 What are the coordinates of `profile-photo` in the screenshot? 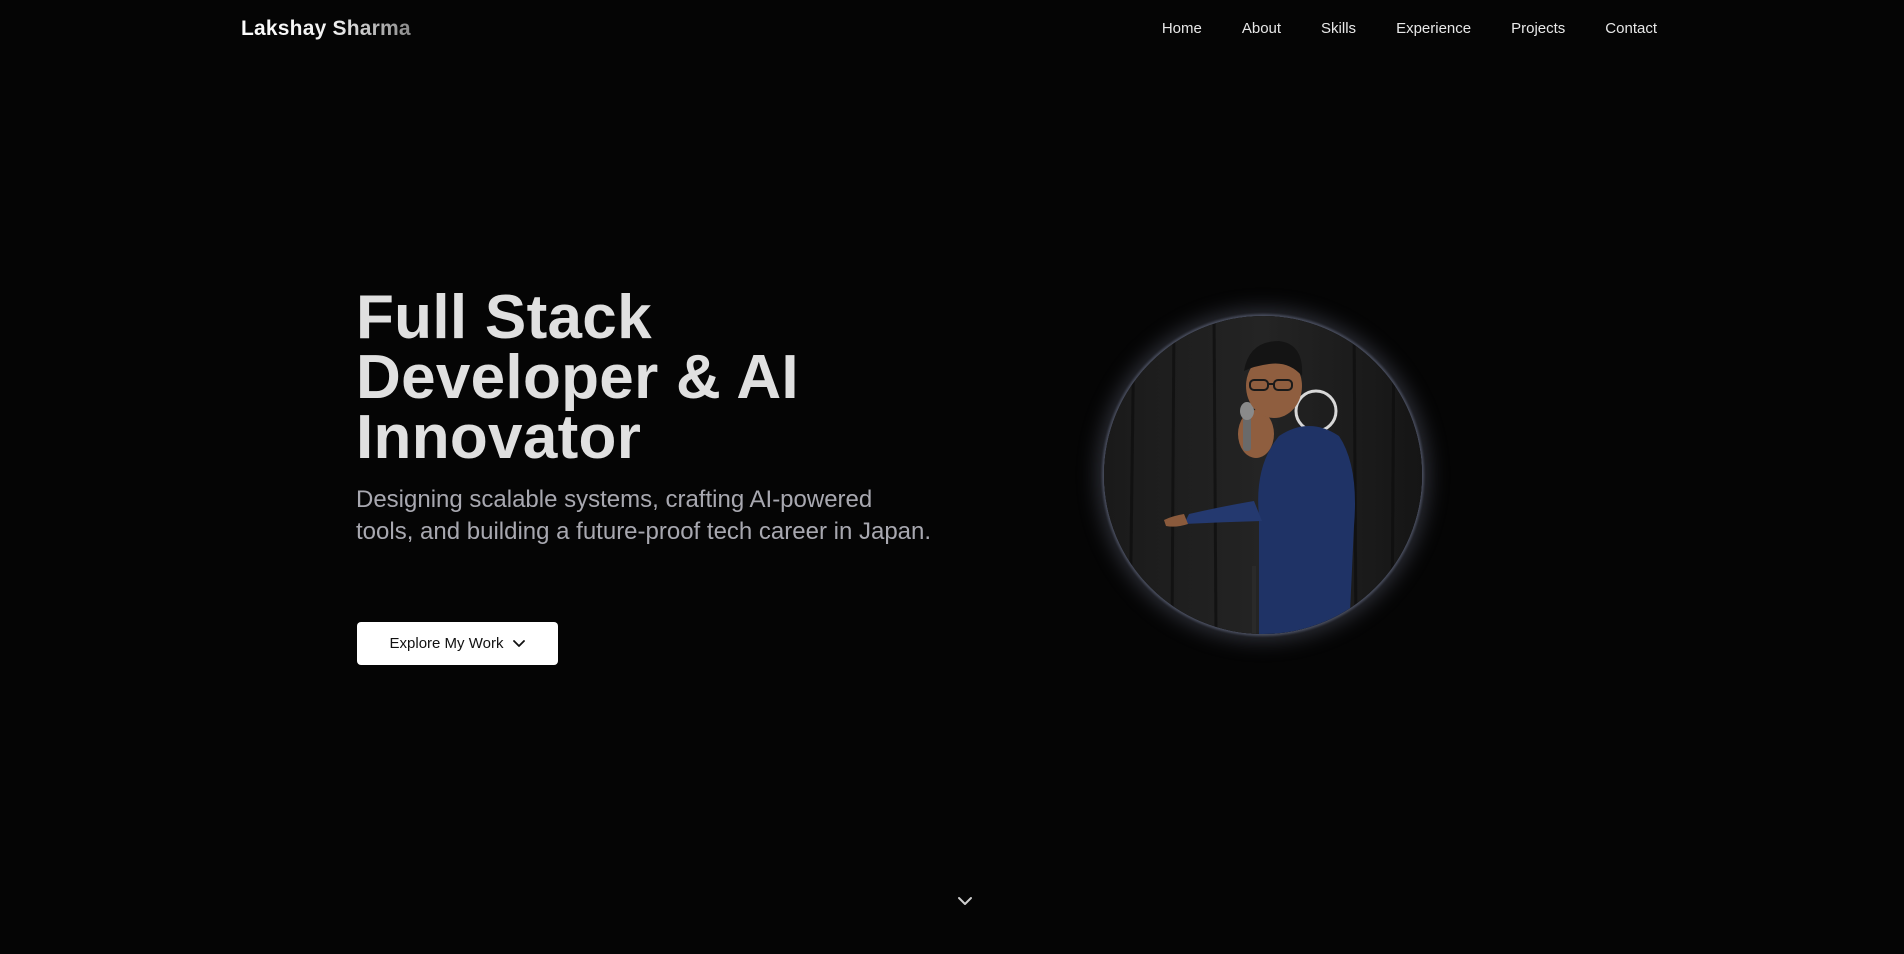 It's located at (1263, 475).